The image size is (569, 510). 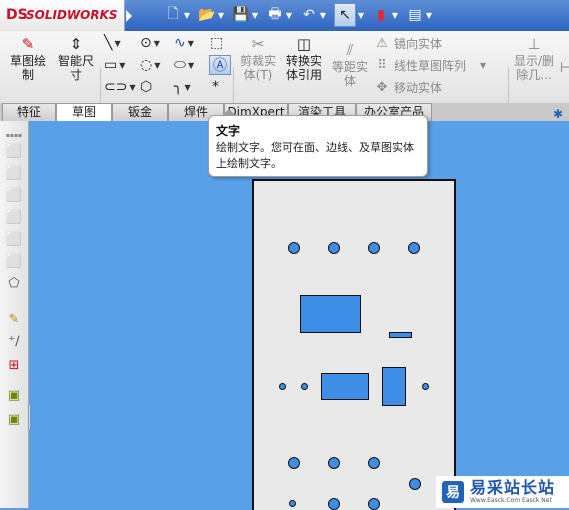 What do you see at coordinates (28, 59) in the screenshot?
I see `sketch-button: ✎ 草图绘 制` at bounding box center [28, 59].